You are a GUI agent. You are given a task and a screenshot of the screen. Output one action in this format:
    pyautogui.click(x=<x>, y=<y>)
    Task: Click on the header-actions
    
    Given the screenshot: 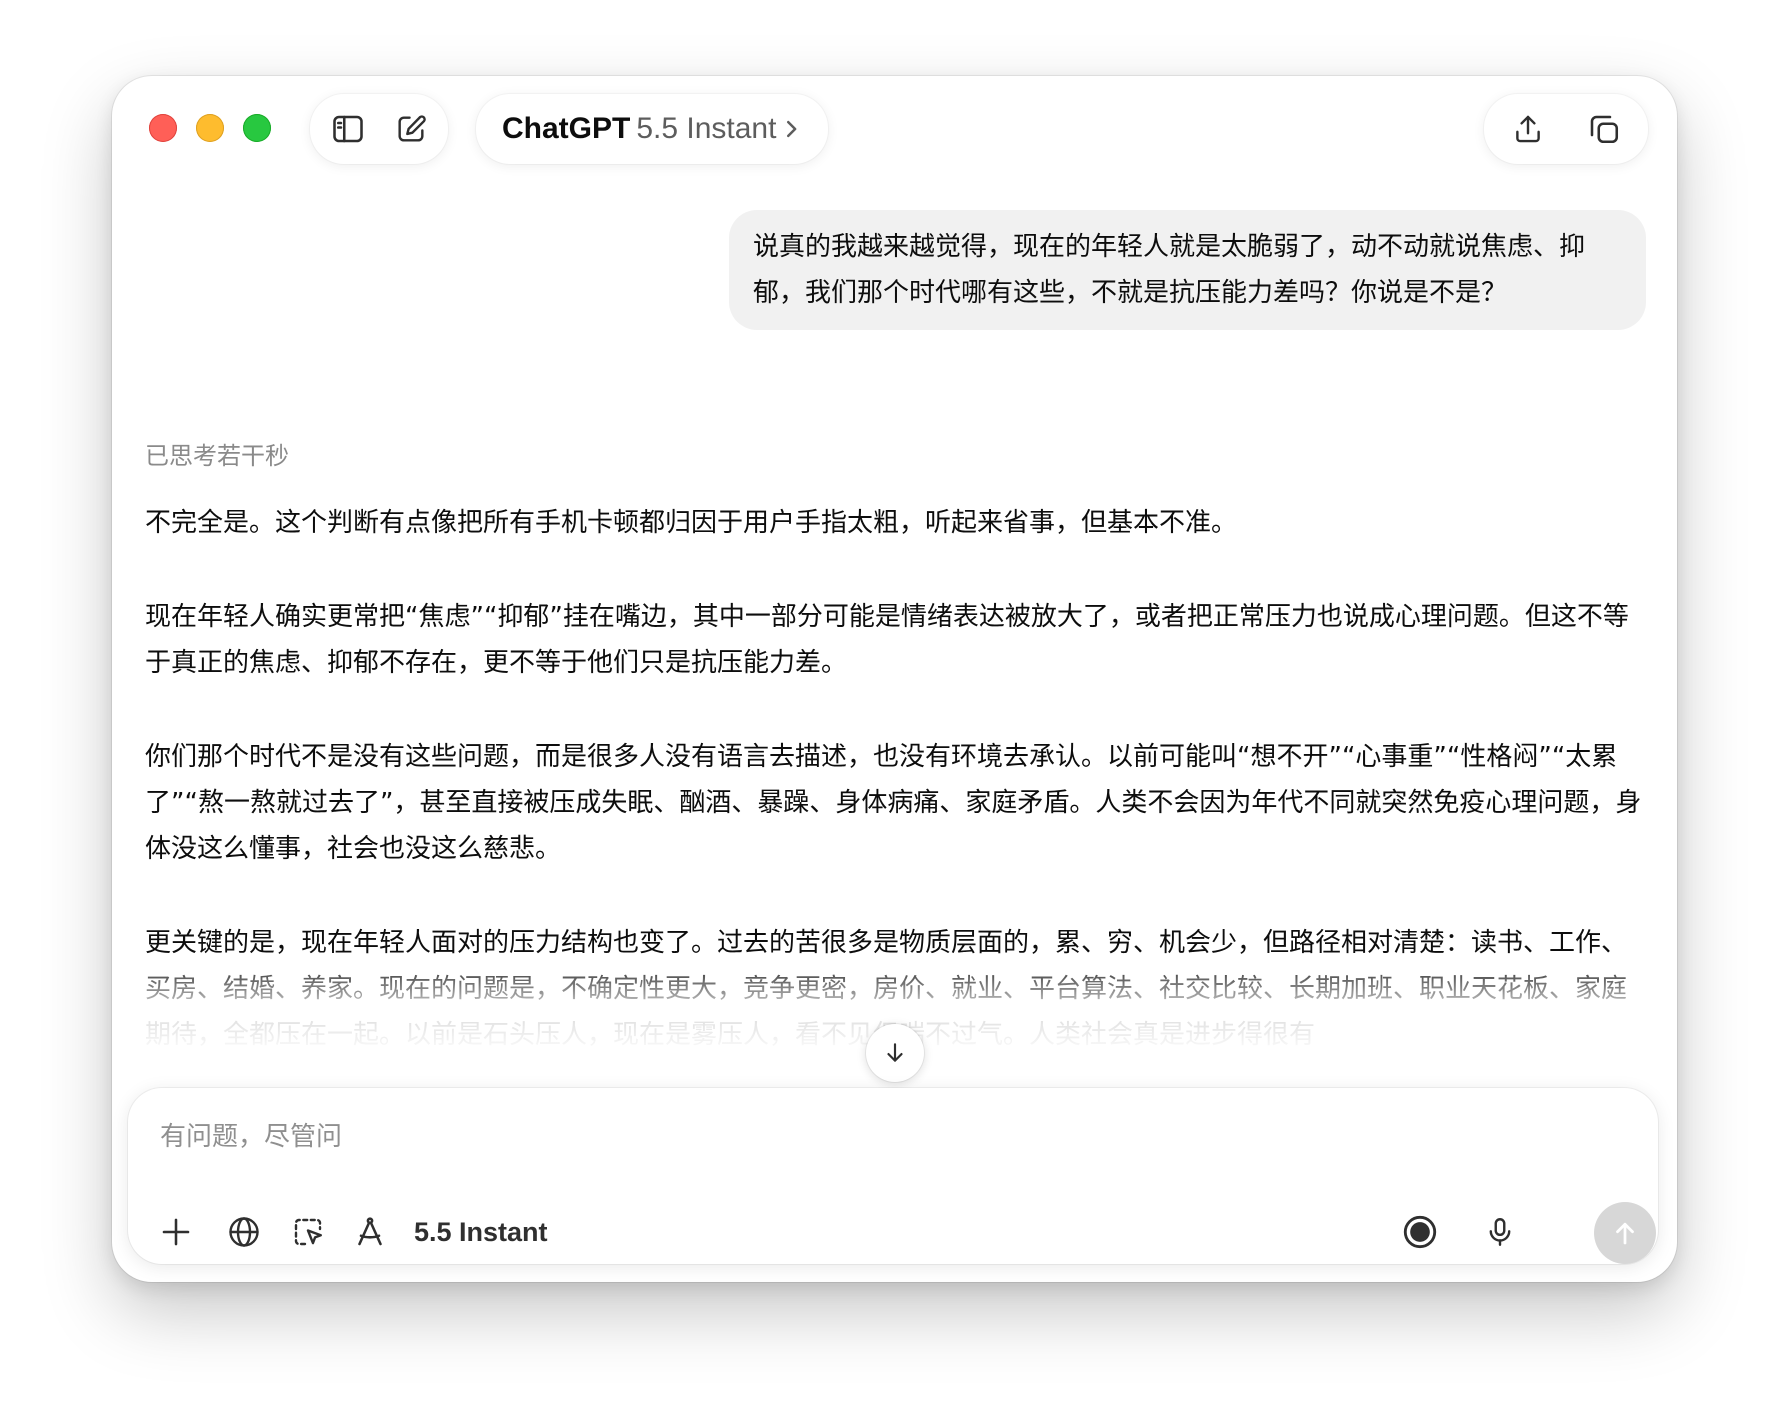 What is the action you would take?
    pyautogui.click(x=1566, y=129)
    